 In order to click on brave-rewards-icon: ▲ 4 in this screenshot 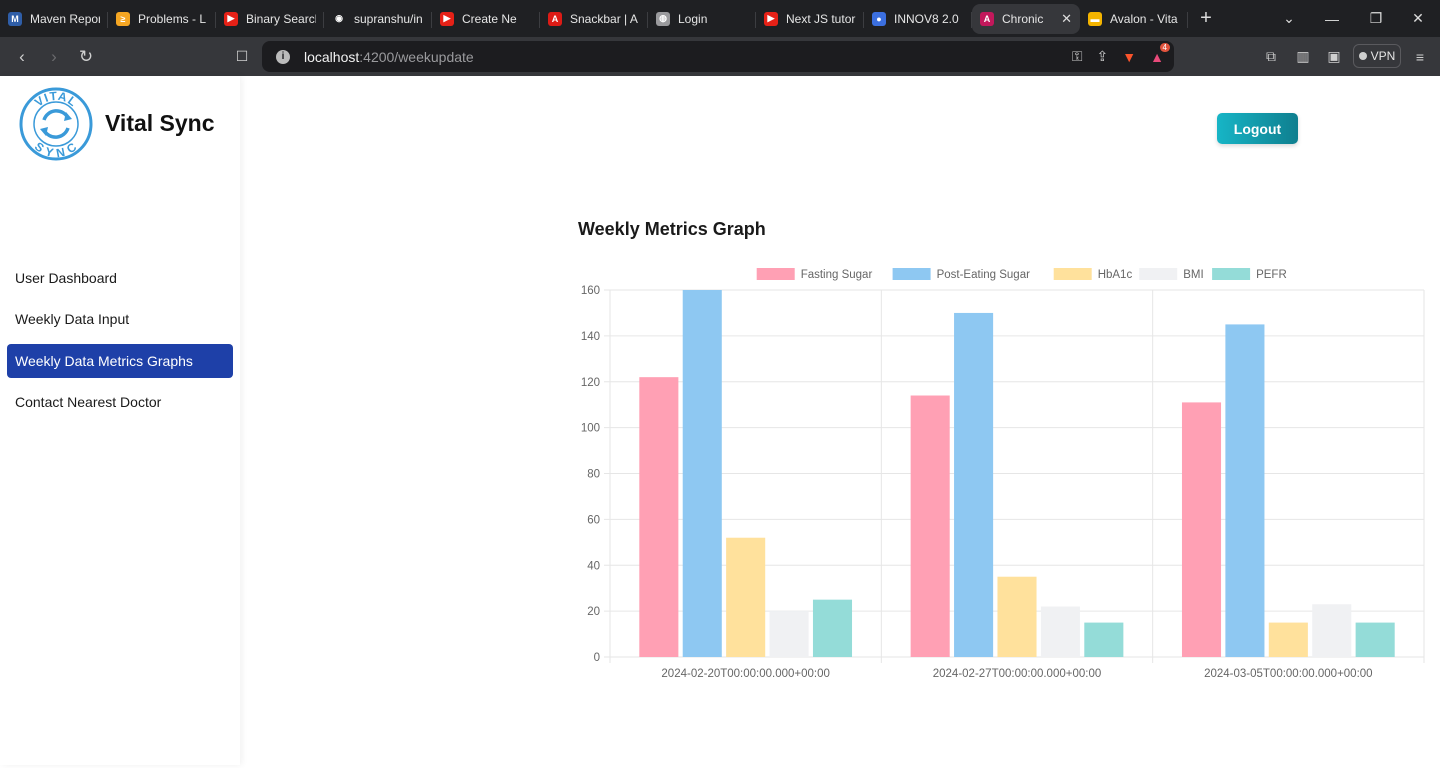, I will do `click(1160, 53)`.